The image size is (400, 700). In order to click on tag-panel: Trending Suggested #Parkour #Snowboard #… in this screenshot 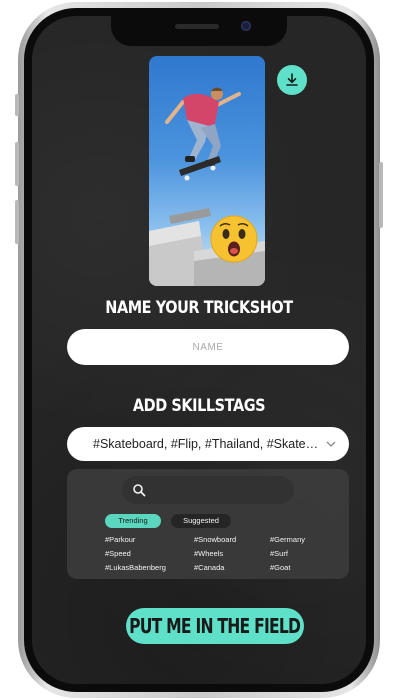, I will do `click(208, 524)`.